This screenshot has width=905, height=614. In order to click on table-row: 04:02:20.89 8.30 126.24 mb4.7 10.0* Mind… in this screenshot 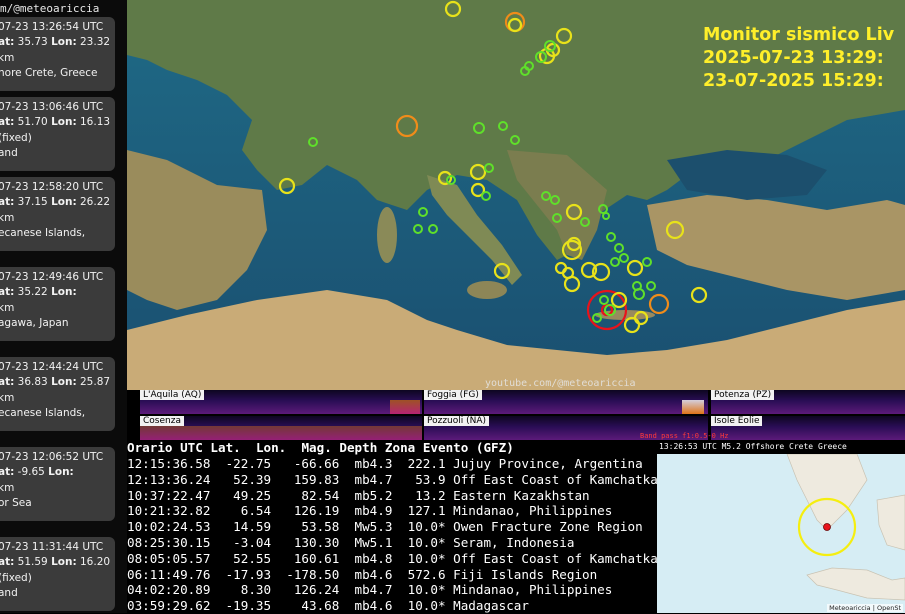, I will do `click(369, 590)`.